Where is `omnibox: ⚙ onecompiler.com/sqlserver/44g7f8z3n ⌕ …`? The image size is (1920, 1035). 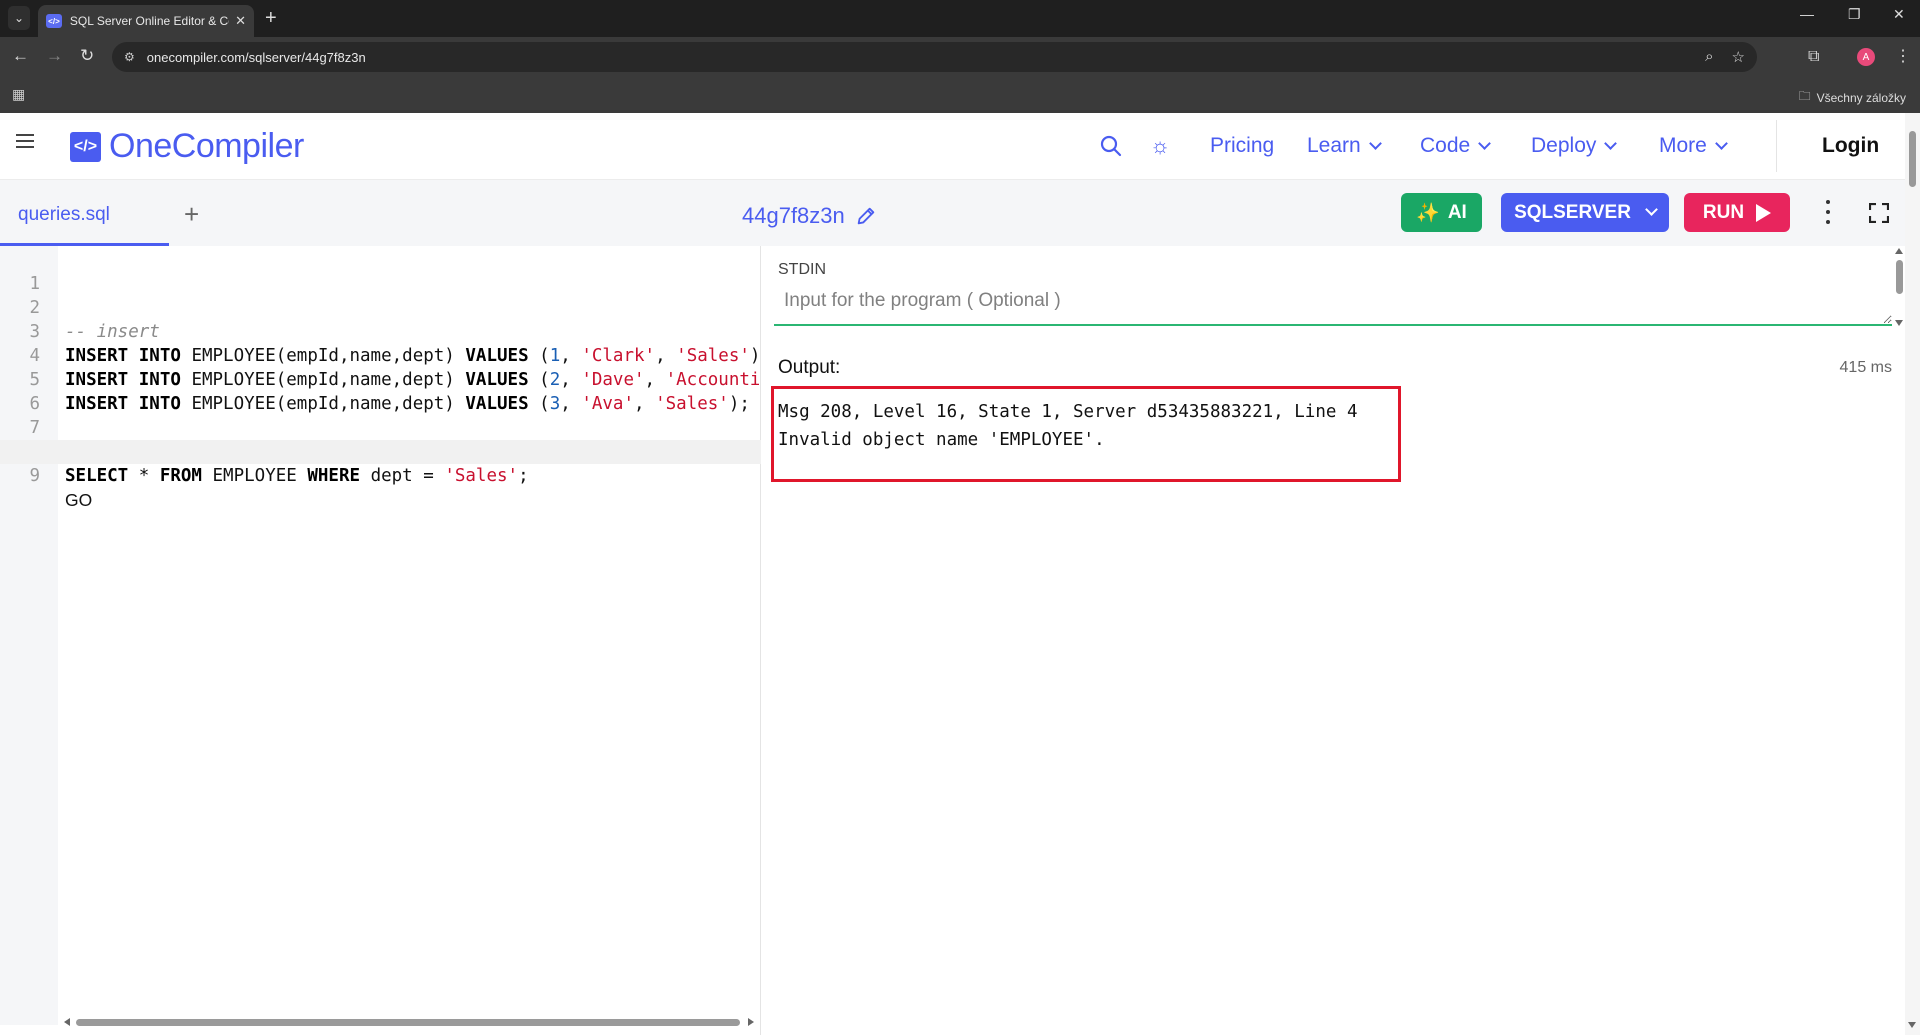 omnibox: ⚙ onecompiler.com/sqlserver/44g7f8z3n ⌕ … is located at coordinates (934, 57).